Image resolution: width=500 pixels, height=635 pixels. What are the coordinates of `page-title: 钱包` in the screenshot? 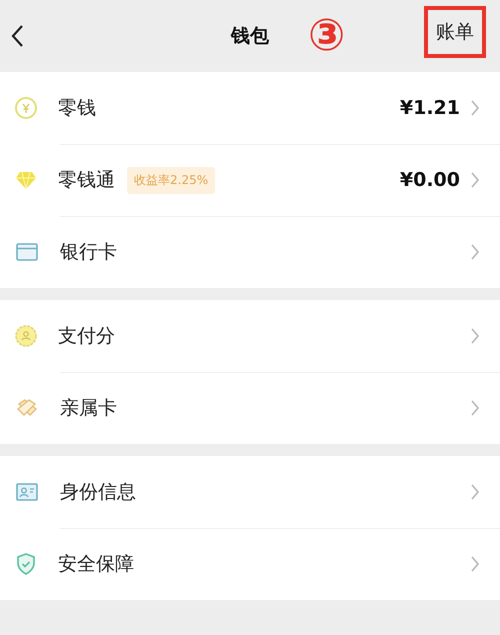 It's located at (250, 36).